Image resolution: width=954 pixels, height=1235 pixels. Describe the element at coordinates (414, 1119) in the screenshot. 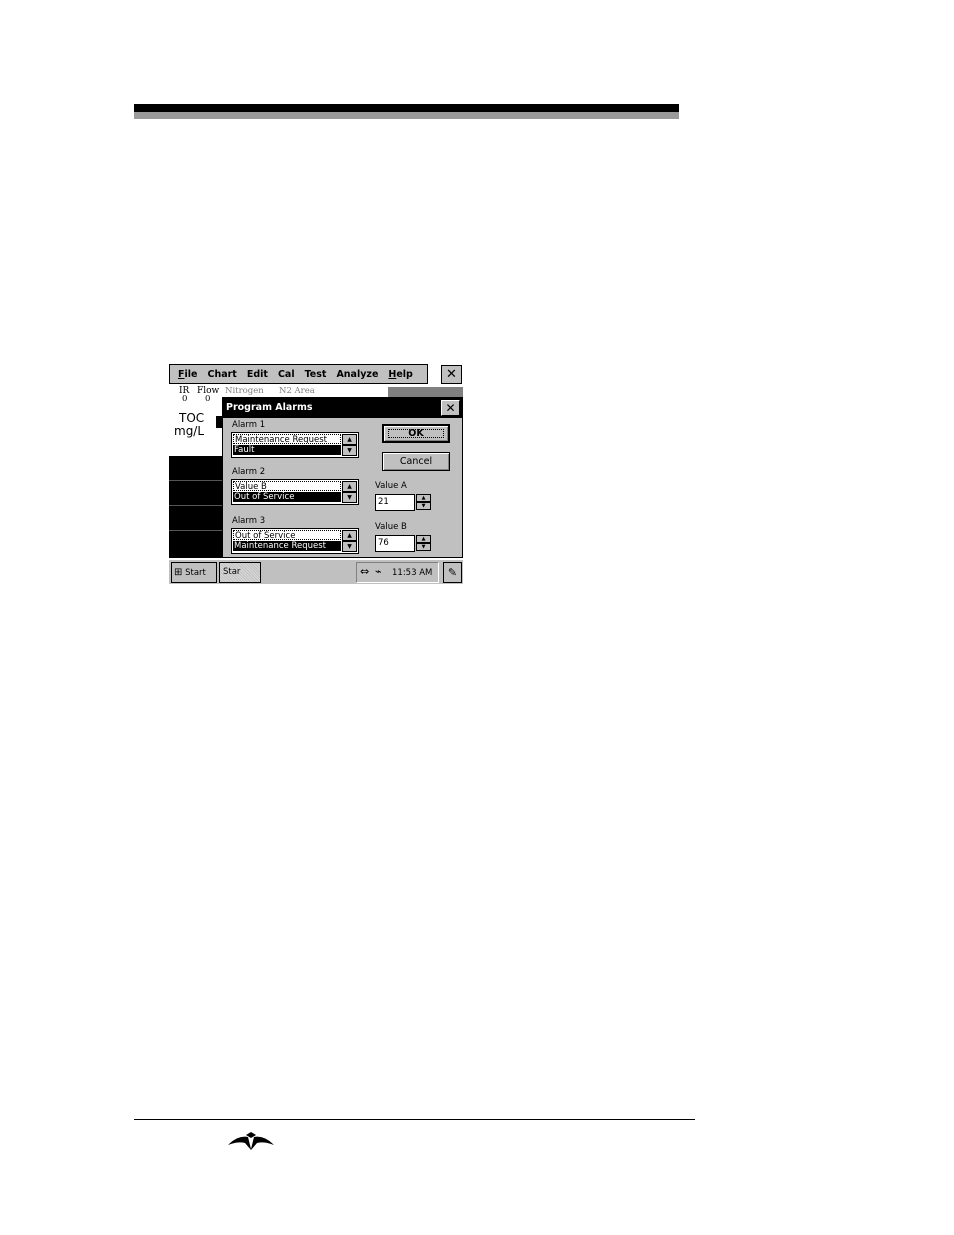

I see `footer-rule` at that location.